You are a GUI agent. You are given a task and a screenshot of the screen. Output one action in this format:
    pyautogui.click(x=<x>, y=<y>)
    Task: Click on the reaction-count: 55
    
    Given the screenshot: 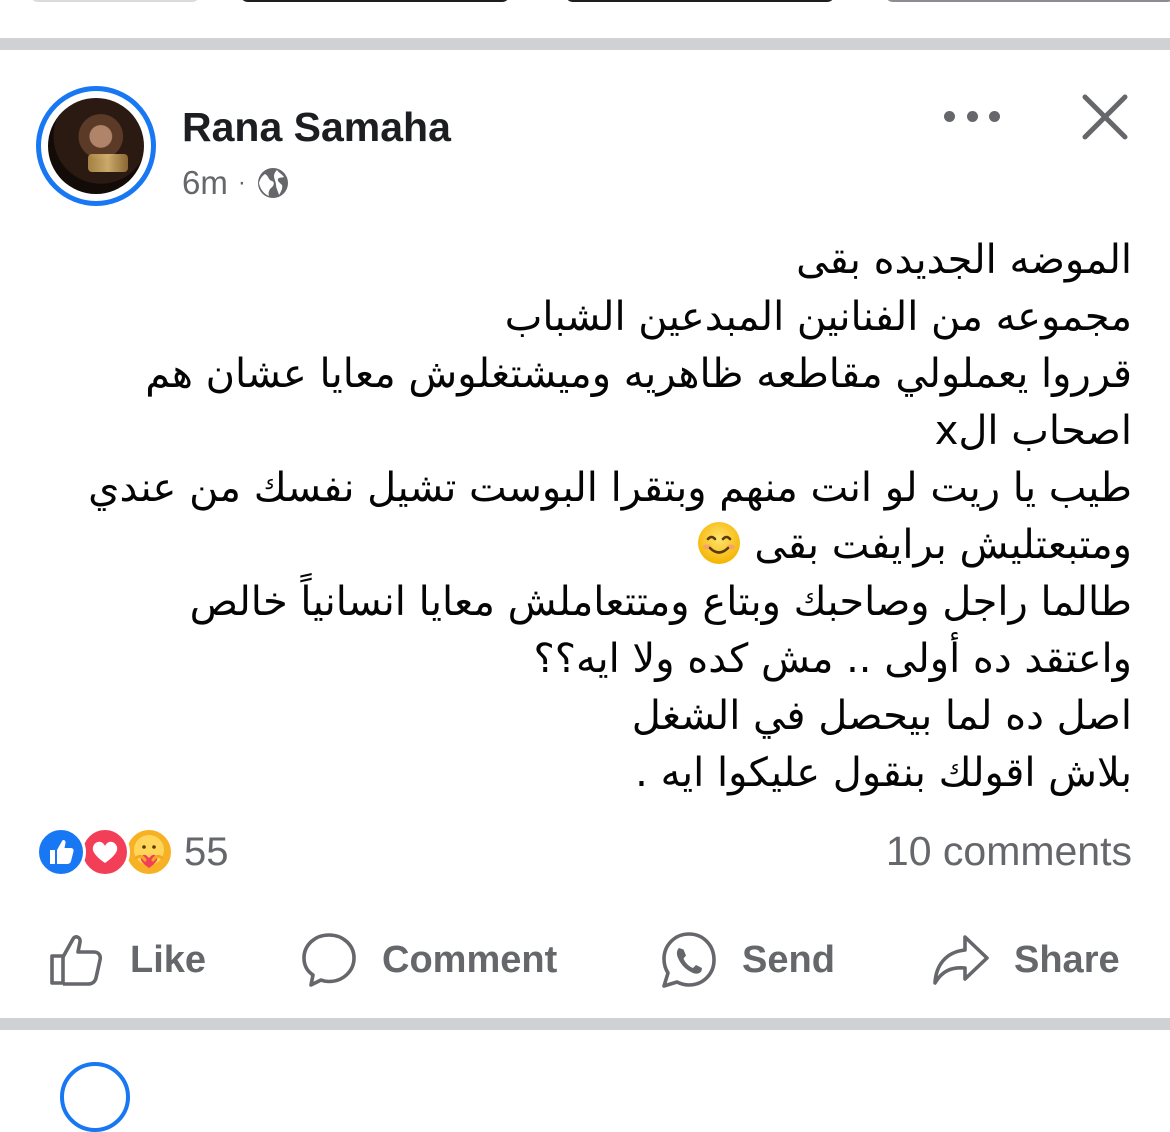 What is the action you would take?
    pyautogui.click(x=206, y=851)
    